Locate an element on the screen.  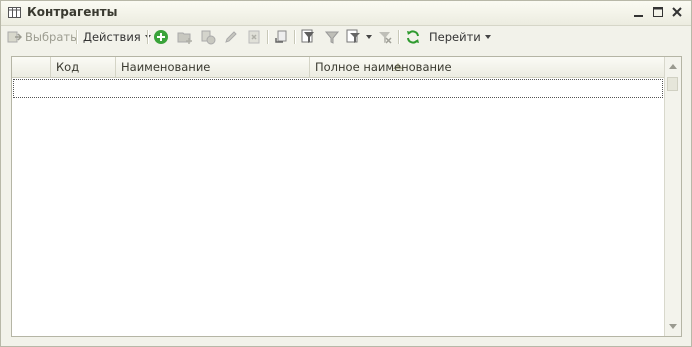
document-arrow-icon is located at coordinates (281, 36).